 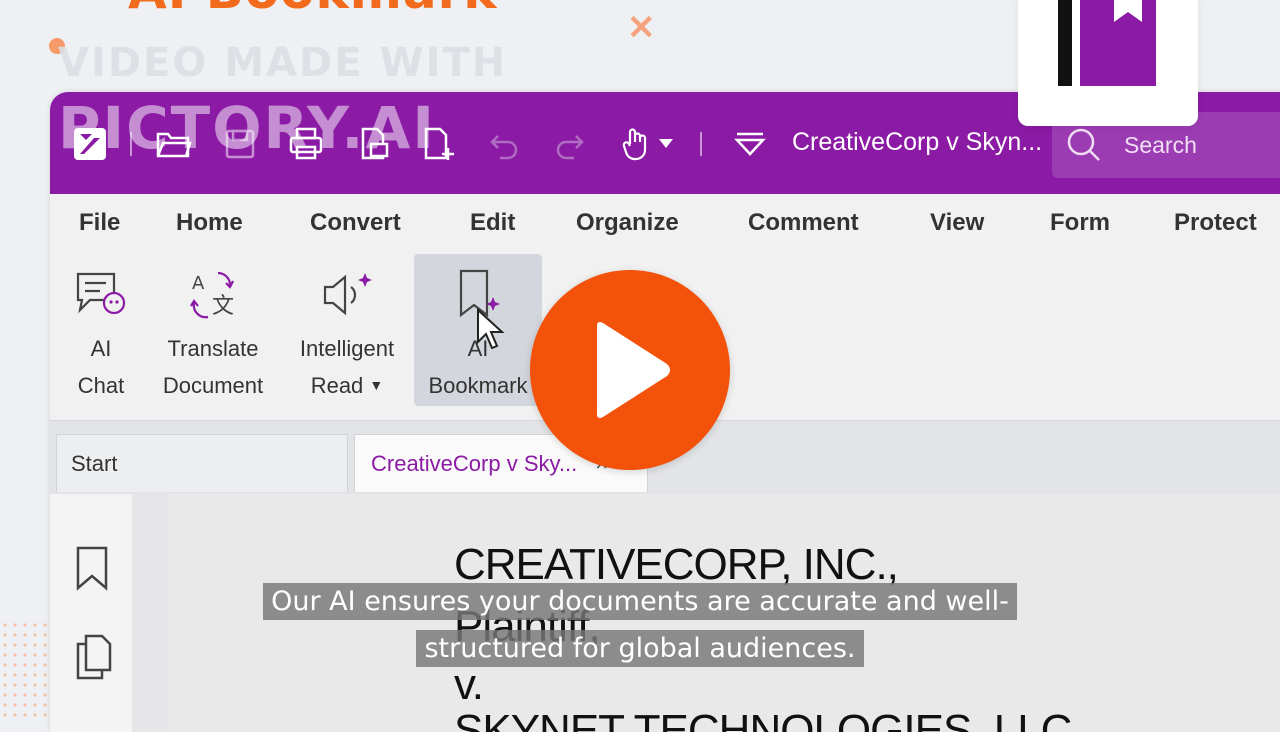 What do you see at coordinates (313, 10) in the screenshot?
I see `promo-title: AI Bookmark` at bounding box center [313, 10].